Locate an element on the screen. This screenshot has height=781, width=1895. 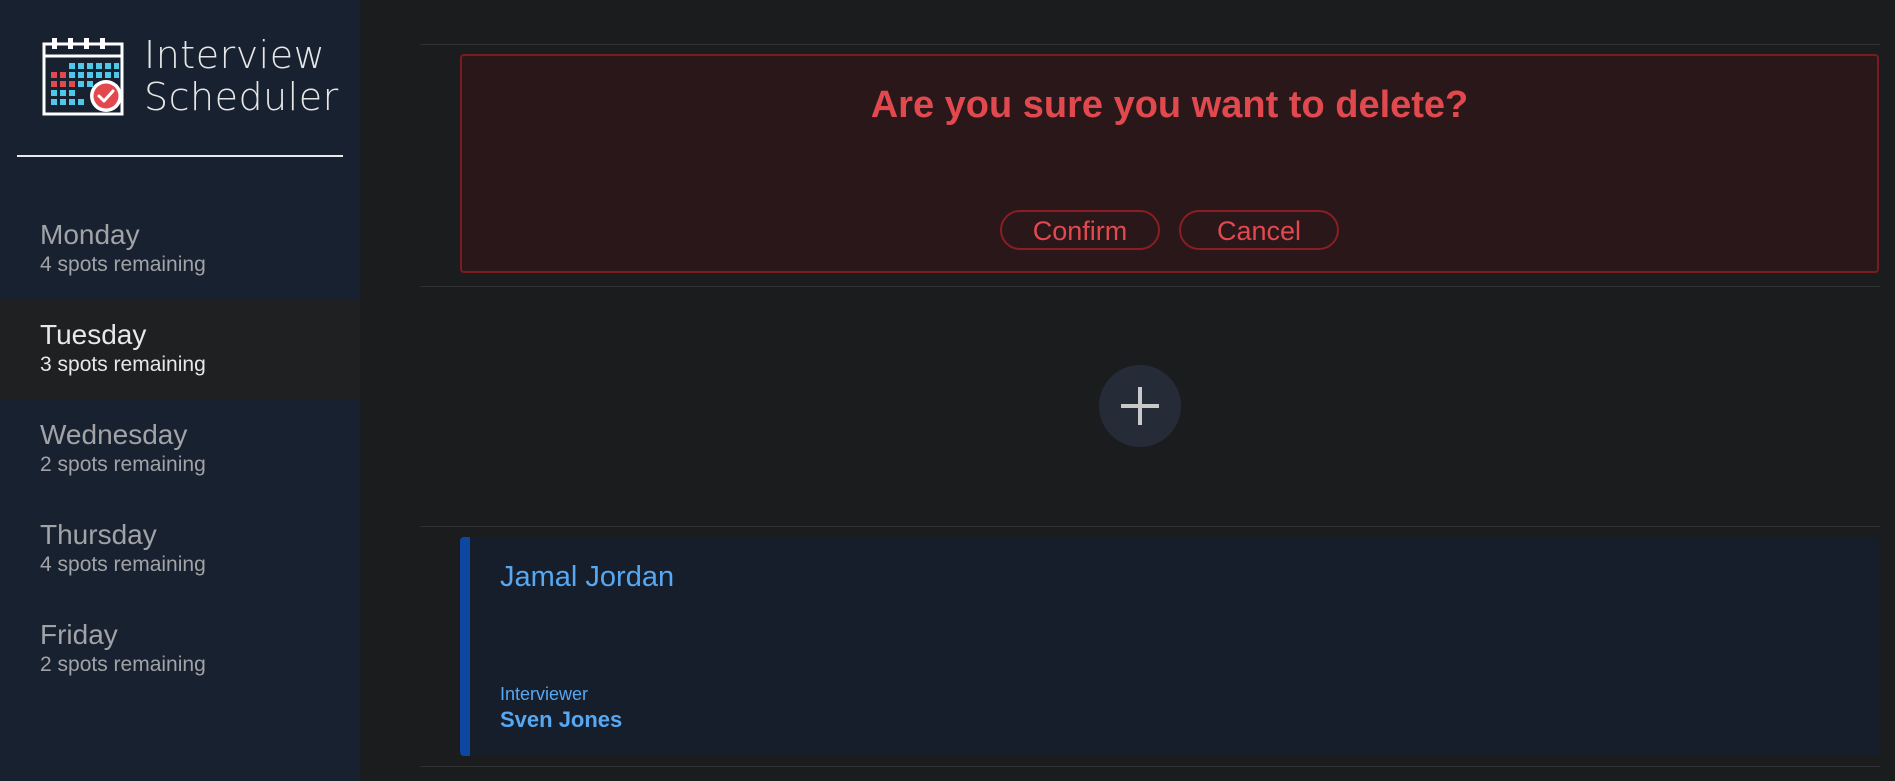
interviewer-label: Interviewer is located at coordinates (544, 694).